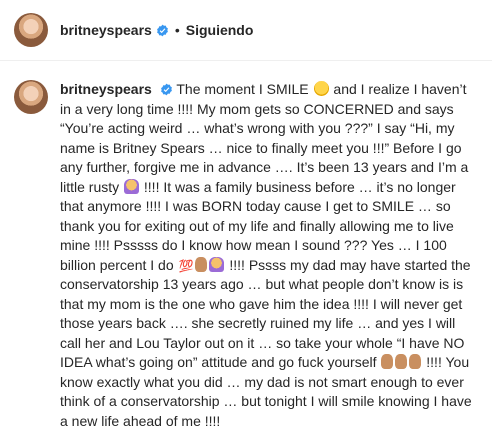 Image resolution: width=492 pixels, height=431 pixels. I want to click on header-divider, so click(246, 60).